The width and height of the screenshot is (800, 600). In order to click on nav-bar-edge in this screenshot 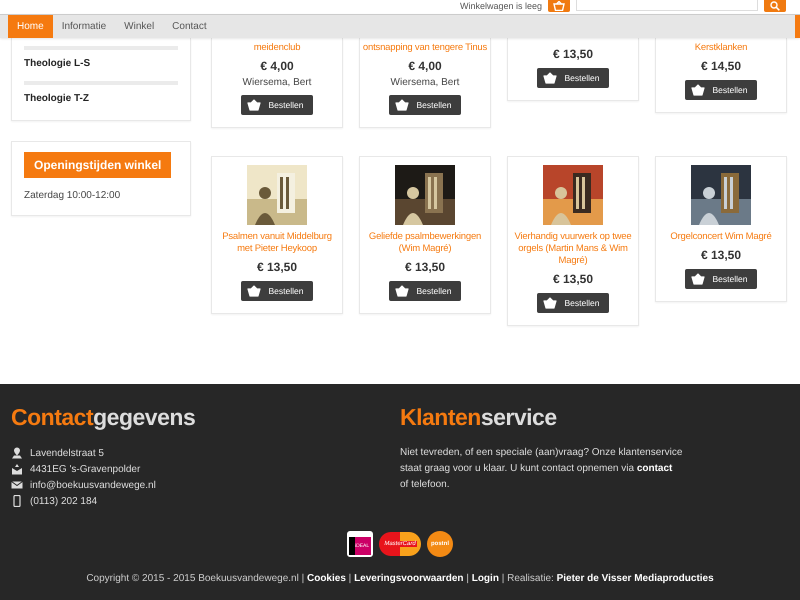, I will do `click(797, 26)`.